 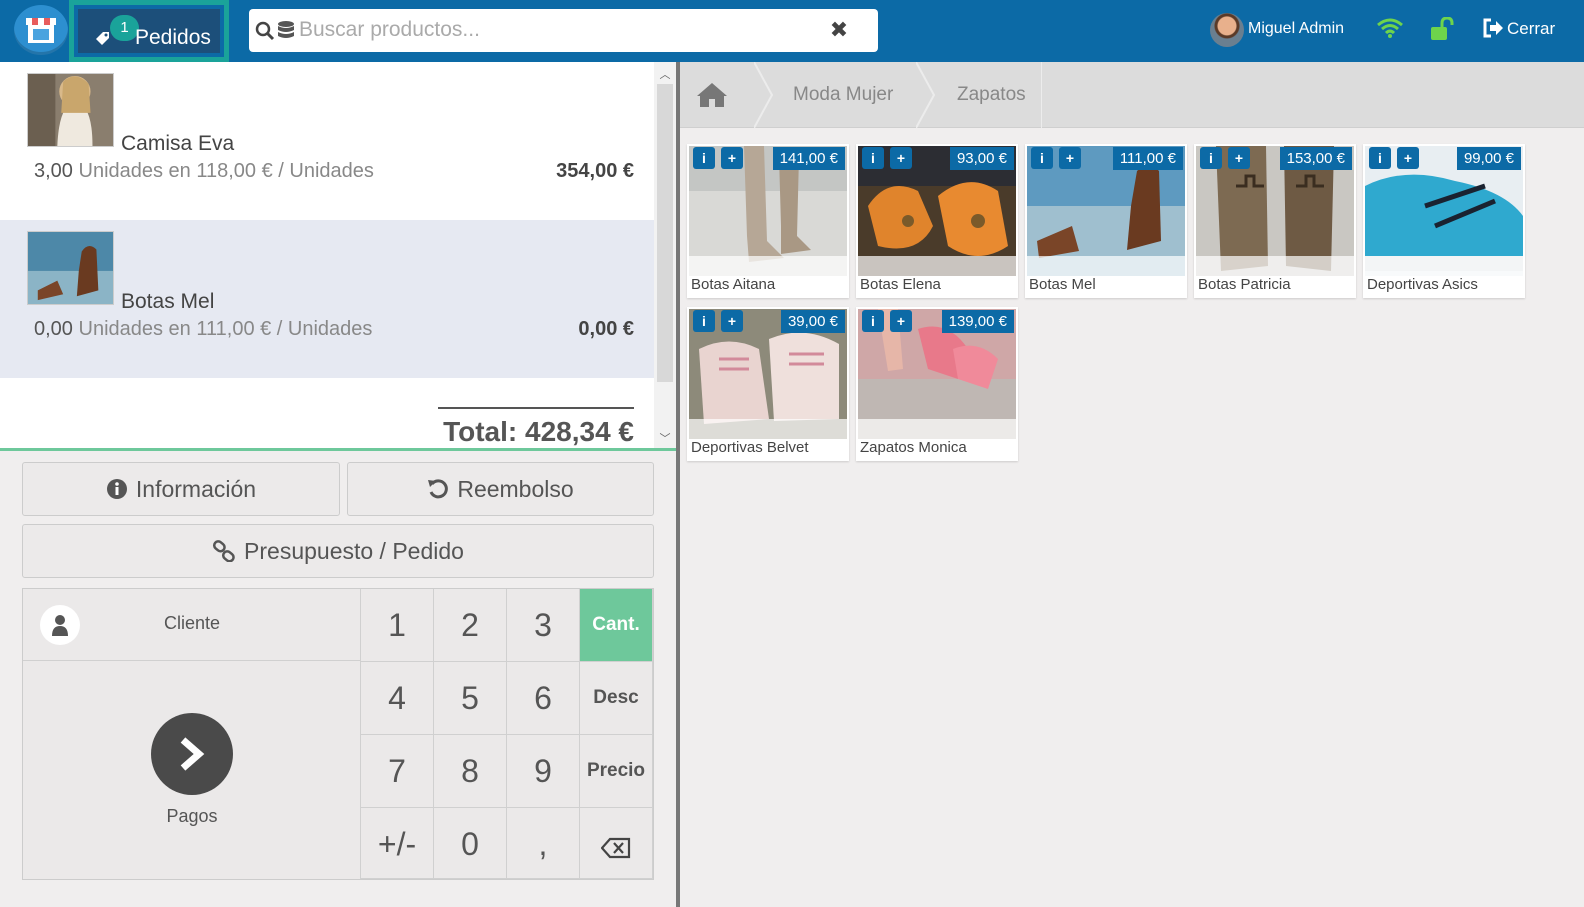 I want to click on product-name: Botas Elena, so click(x=900, y=284).